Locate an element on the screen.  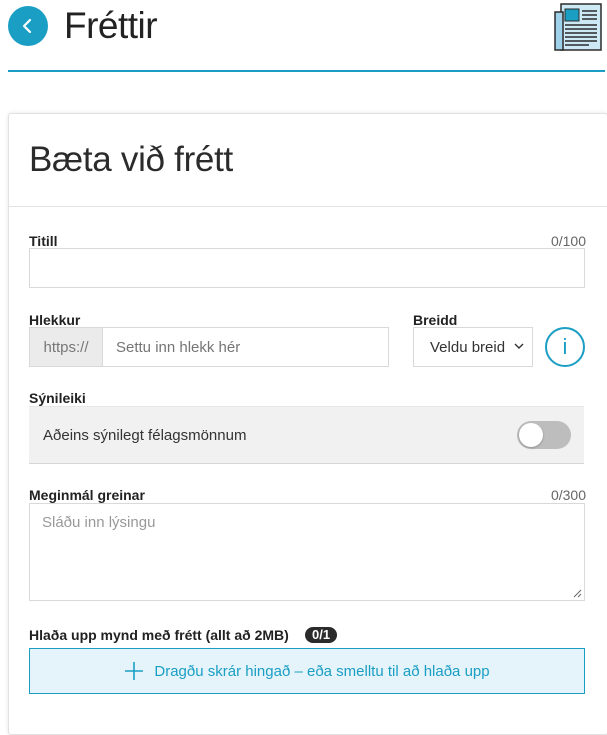
page-title: Fréttir is located at coordinates (111, 25).